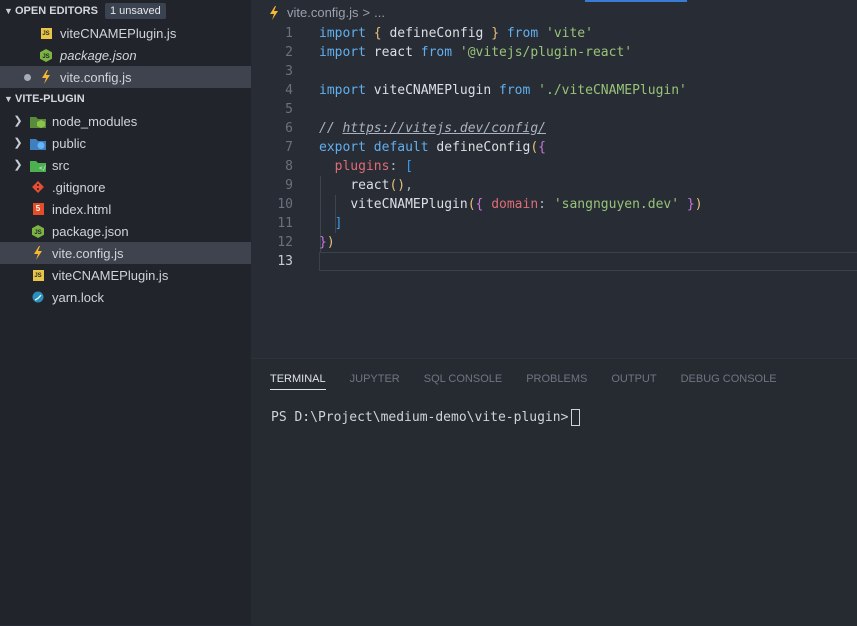  I want to click on code-line: 1 import { defineConfig } from 'vite', so click(554, 33).